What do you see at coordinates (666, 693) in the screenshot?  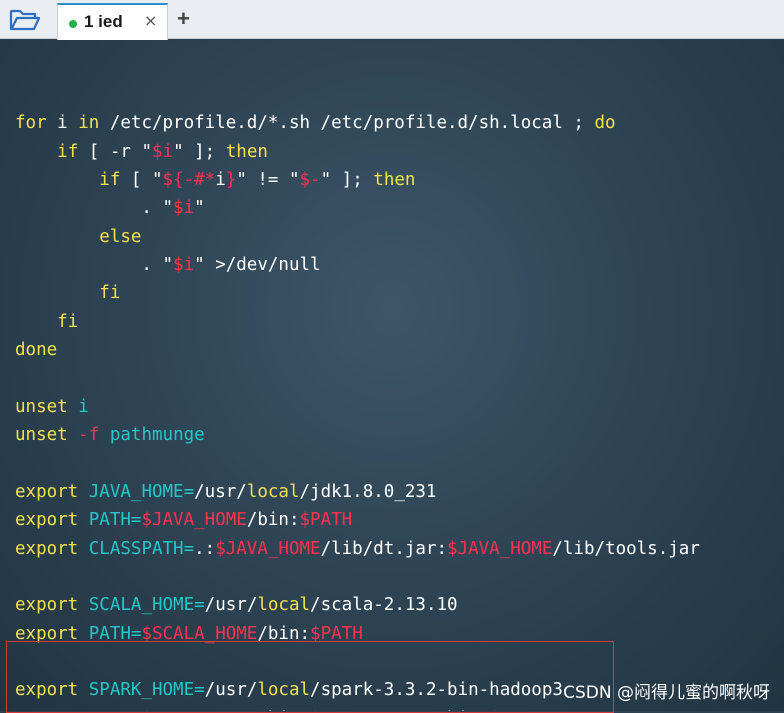 I see `watermark: CSDN @闷得儿蜜的啊秋呀` at bounding box center [666, 693].